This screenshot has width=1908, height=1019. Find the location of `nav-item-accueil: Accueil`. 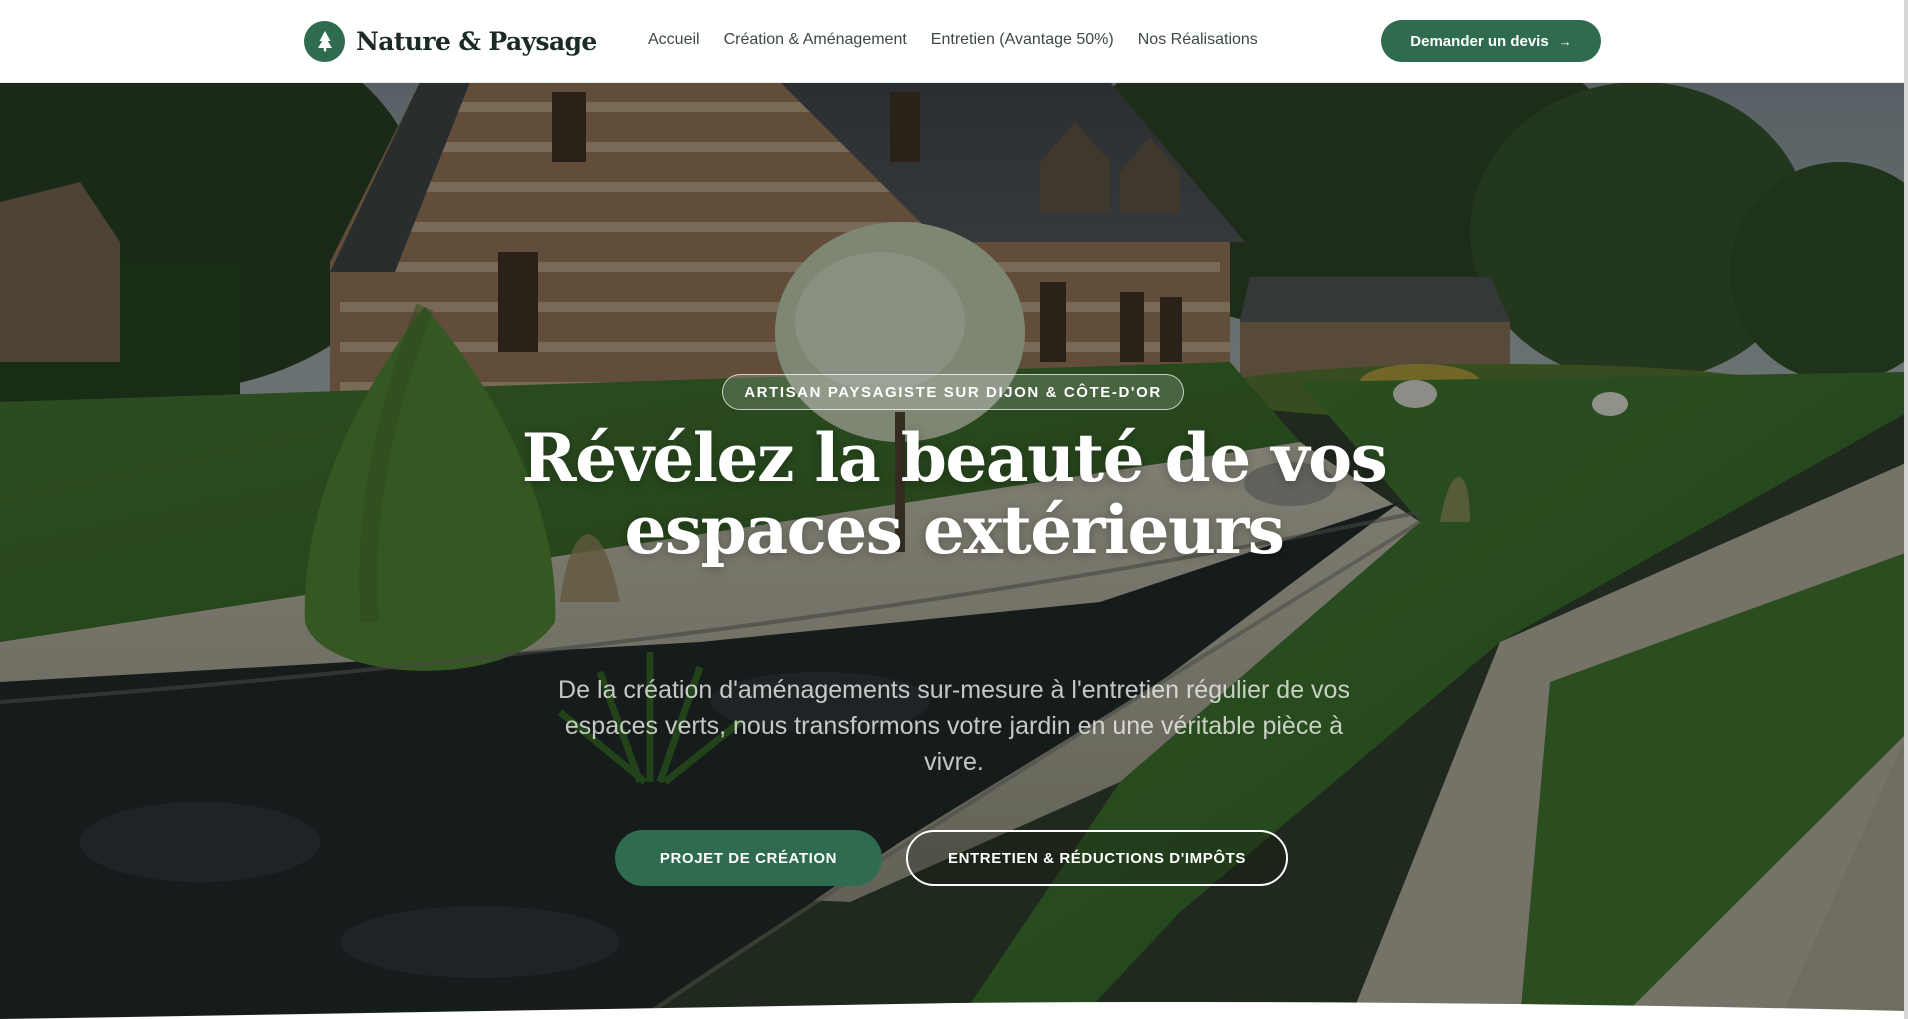

nav-item-accueil: Accueil is located at coordinates (674, 40).